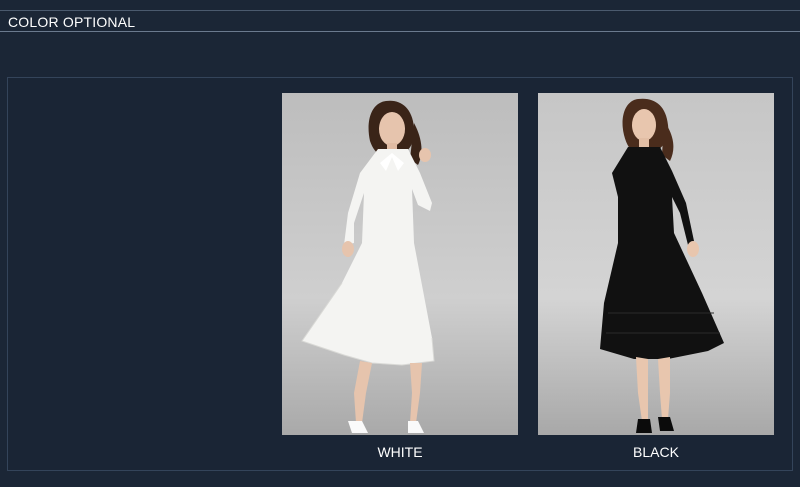 This screenshot has width=800, height=487. Describe the element at coordinates (72, 22) in the screenshot. I see `section-title: COLOR OPTIONAL` at that location.